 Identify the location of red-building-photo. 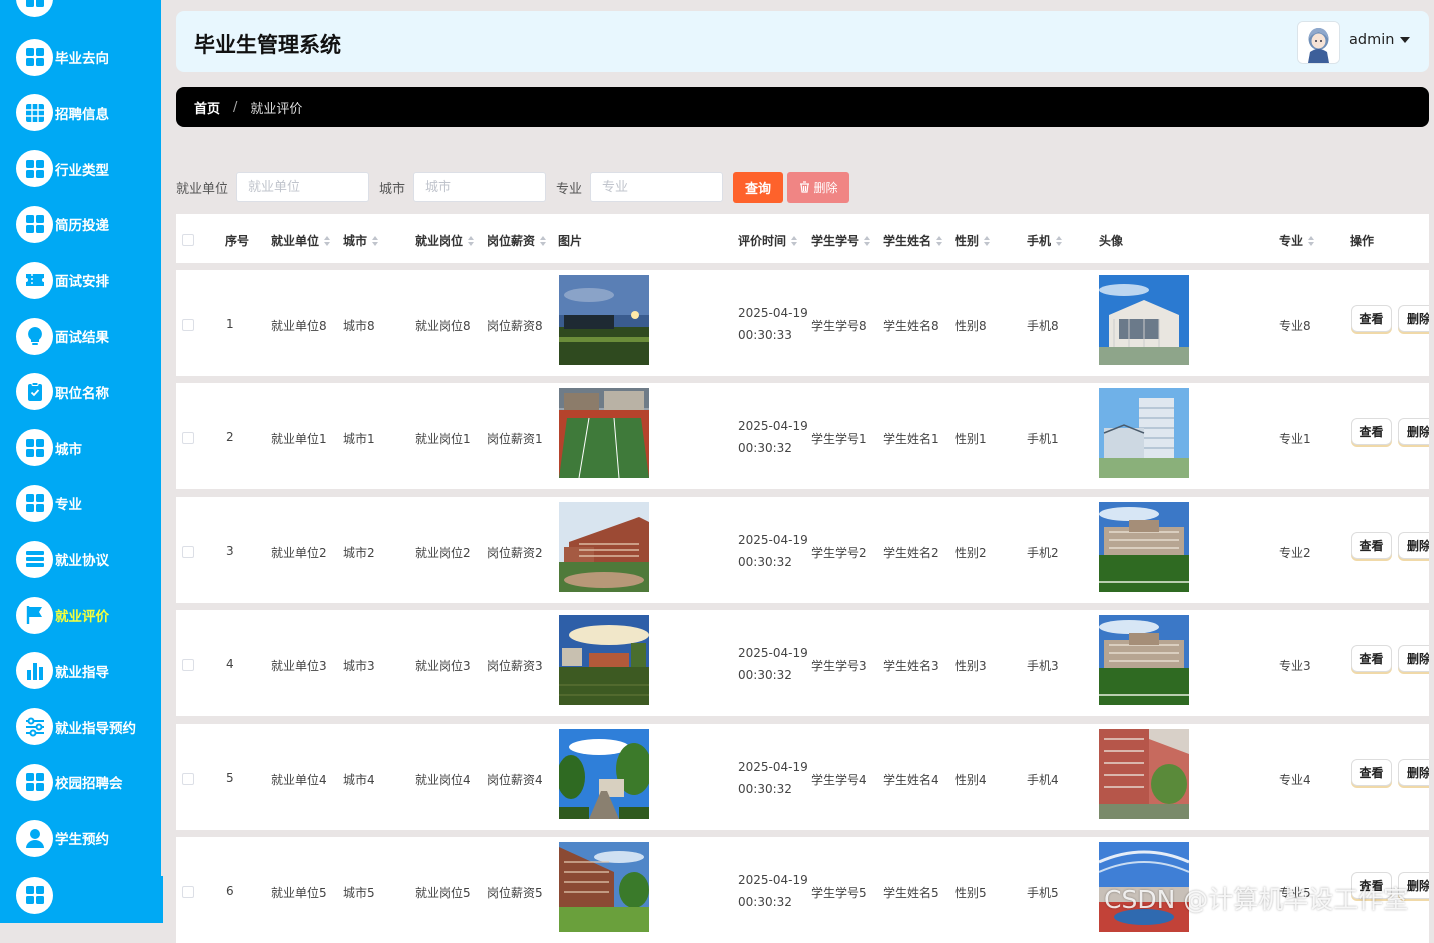
(1144, 773).